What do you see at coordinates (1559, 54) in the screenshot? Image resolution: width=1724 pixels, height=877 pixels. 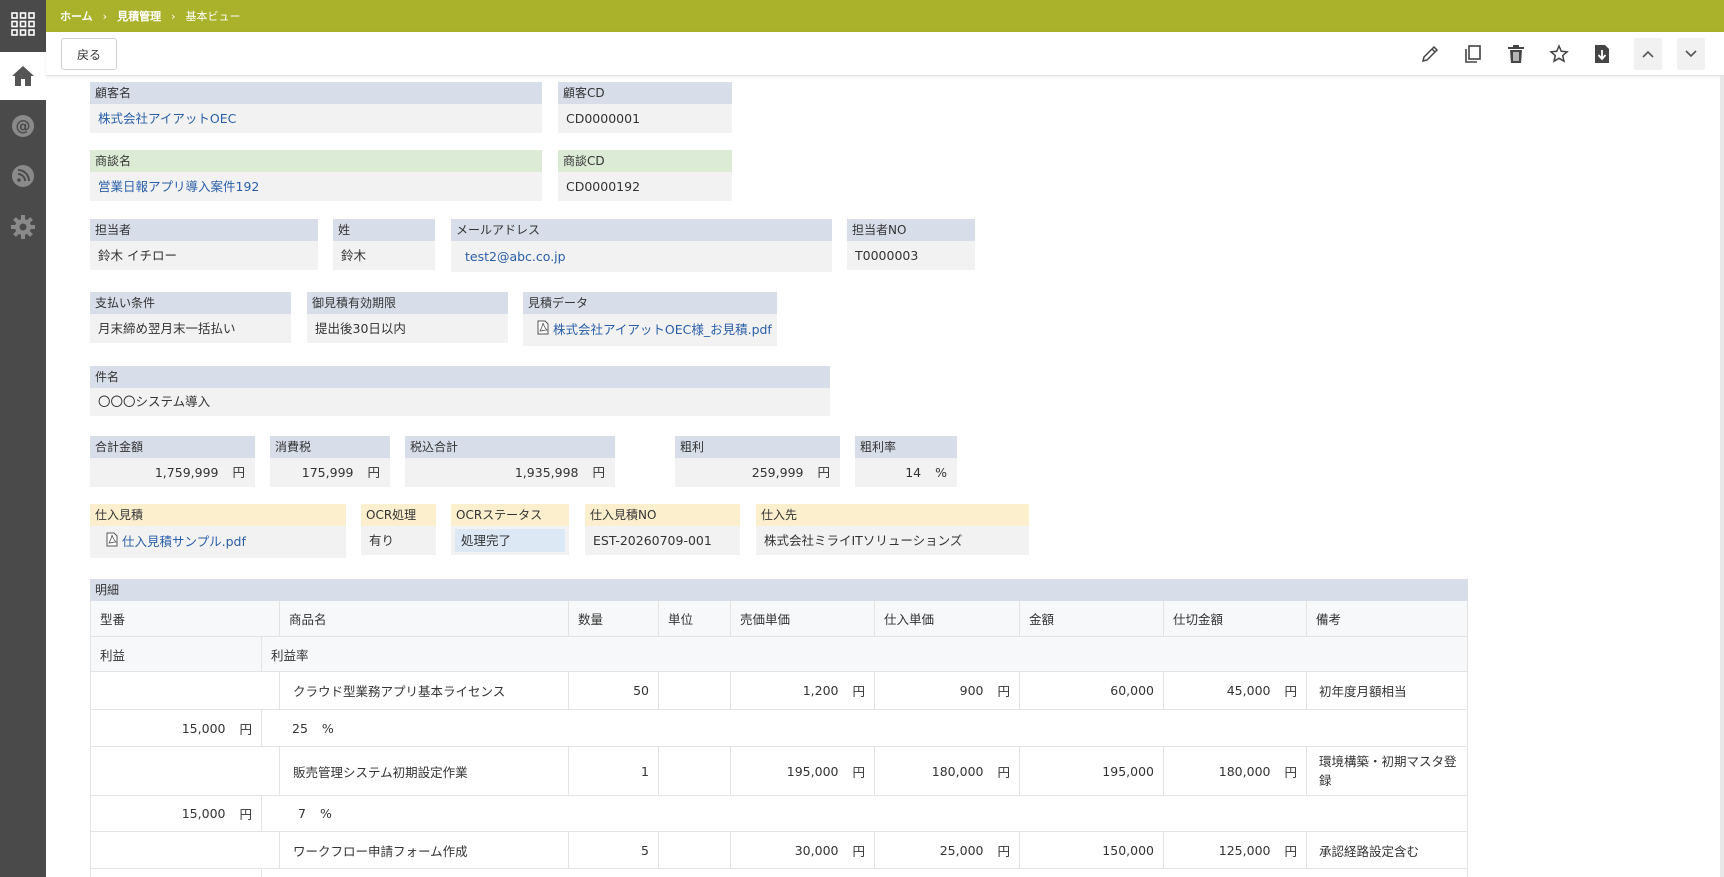 I see `star-icon` at bounding box center [1559, 54].